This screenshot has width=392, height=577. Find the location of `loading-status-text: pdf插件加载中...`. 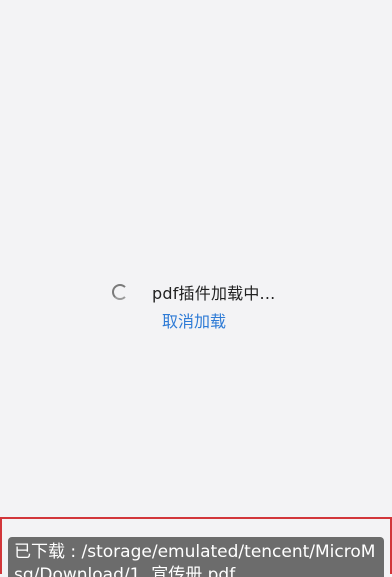

loading-status-text: pdf插件加载中... is located at coordinates (214, 293).